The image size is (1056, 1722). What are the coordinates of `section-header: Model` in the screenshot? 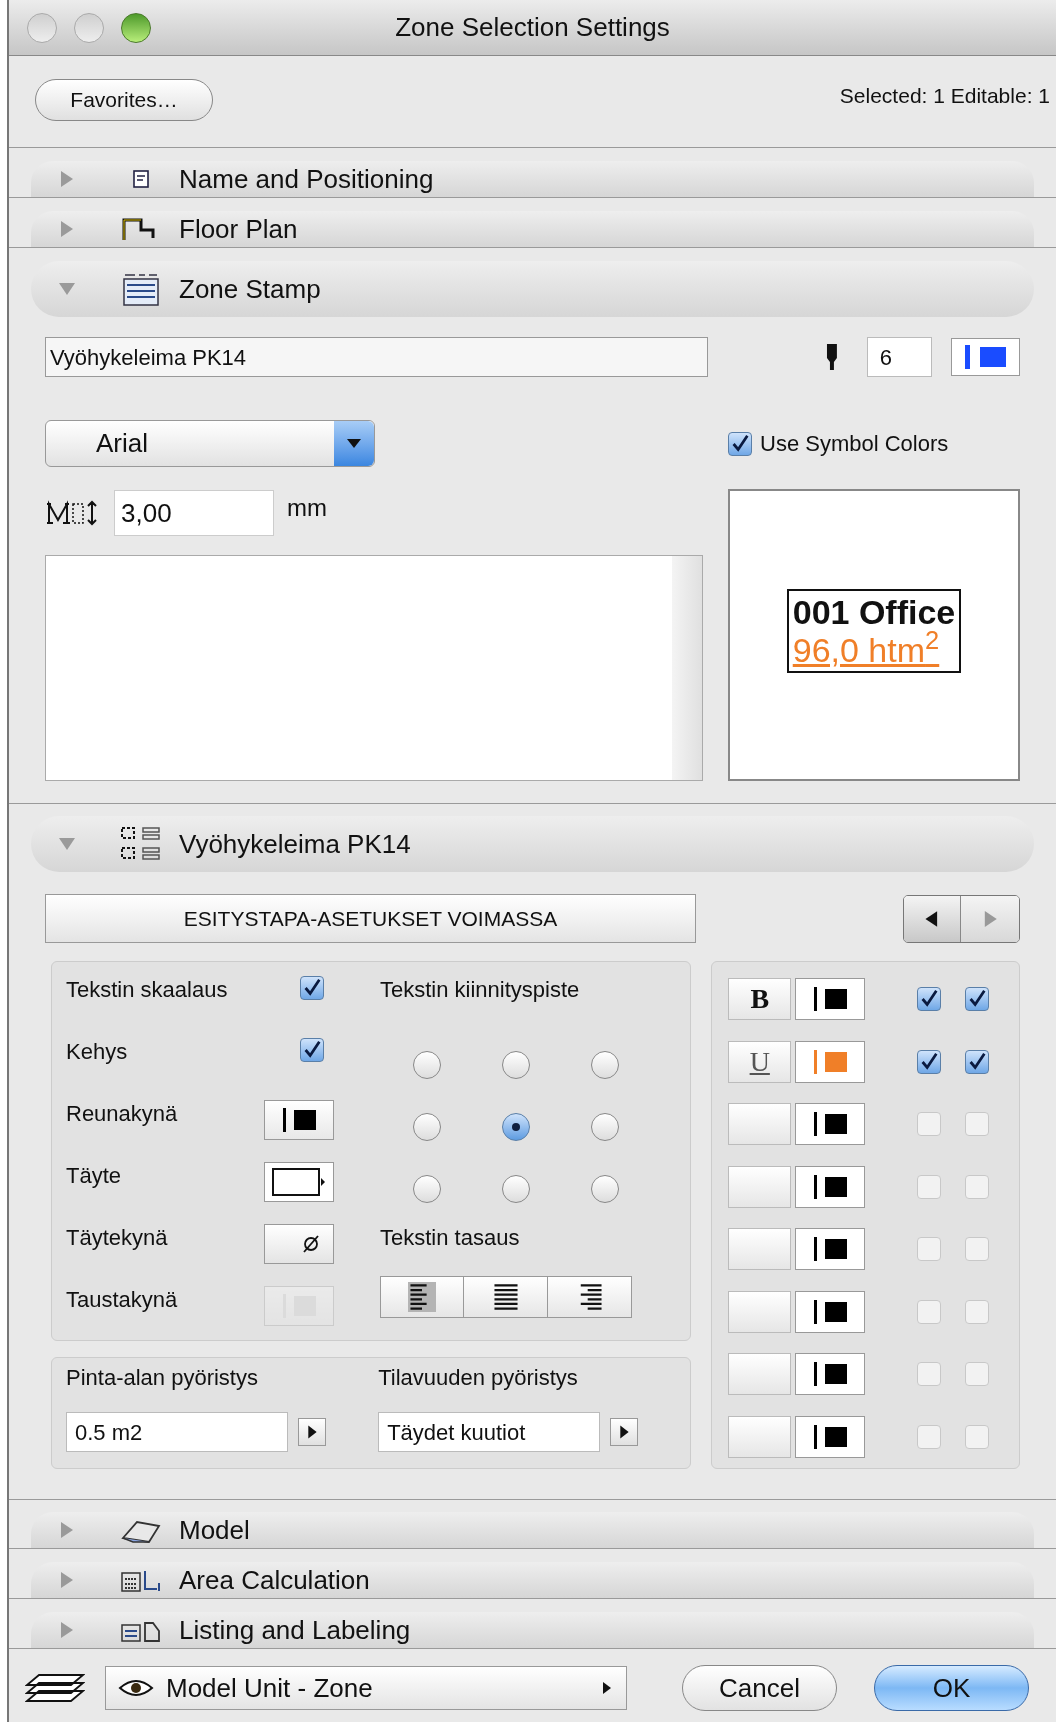 It's located at (532, 1530).